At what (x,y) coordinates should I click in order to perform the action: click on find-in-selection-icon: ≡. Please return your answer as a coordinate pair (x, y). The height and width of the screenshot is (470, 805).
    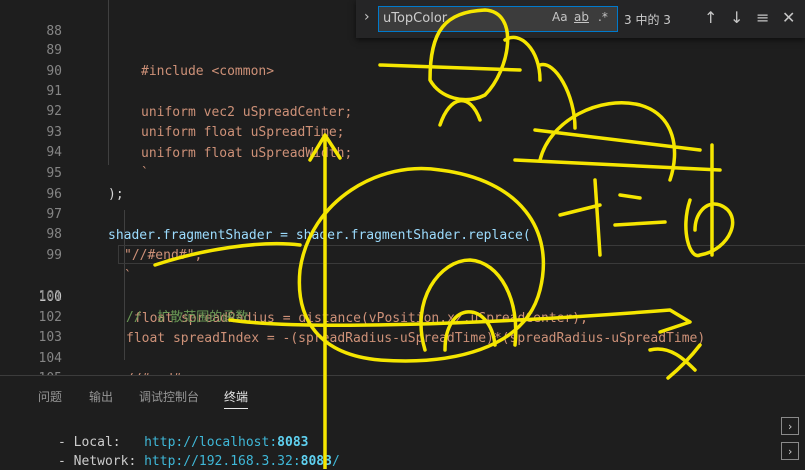
    Looking at the image, I should click on (762, 17).